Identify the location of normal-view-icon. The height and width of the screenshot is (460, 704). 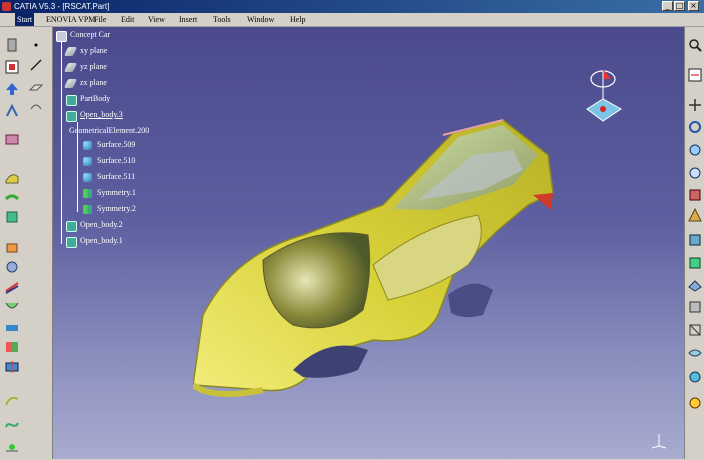
(695, 195).